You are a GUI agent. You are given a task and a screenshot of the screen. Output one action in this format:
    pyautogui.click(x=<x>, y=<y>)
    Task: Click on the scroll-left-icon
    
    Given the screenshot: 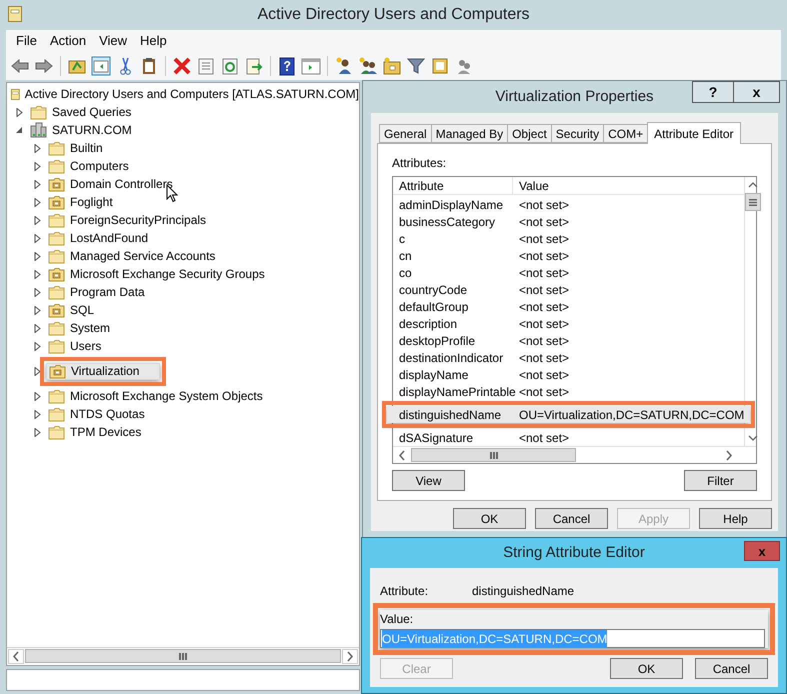 What is the action you would take?
    pyautogui.click(x=16, y=656)
    